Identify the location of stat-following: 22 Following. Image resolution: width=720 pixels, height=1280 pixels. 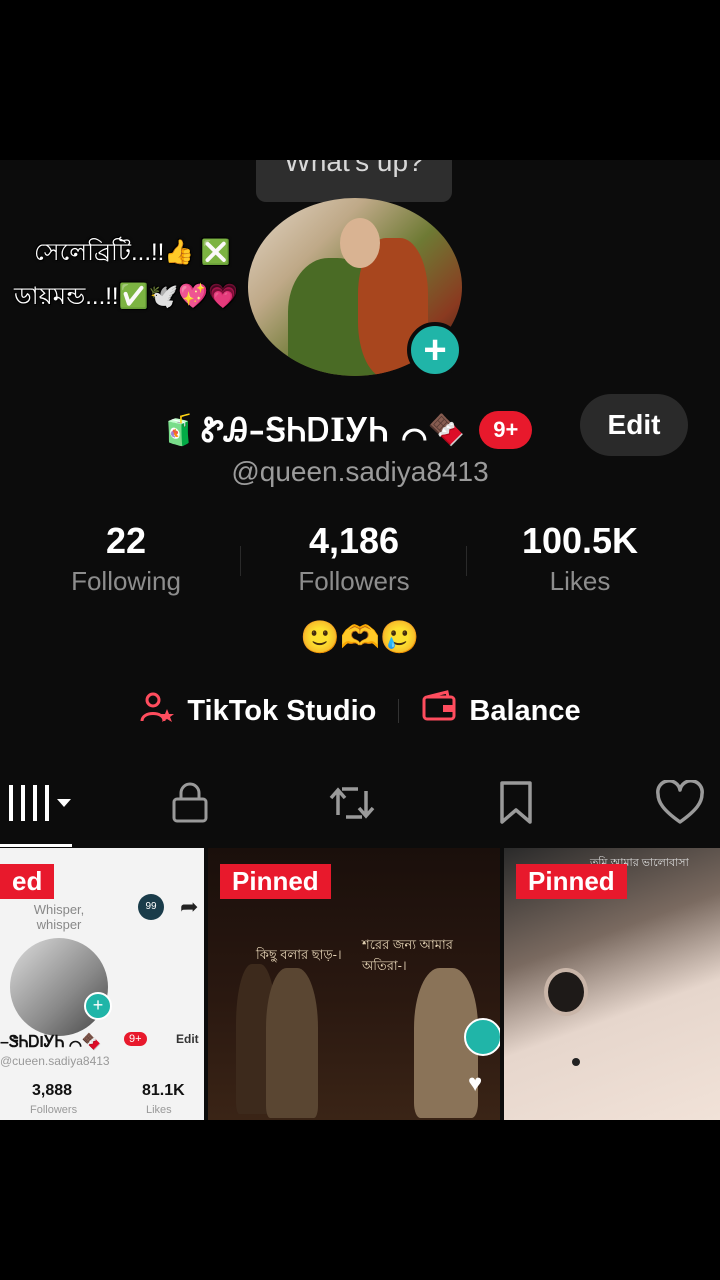
(126, 558).